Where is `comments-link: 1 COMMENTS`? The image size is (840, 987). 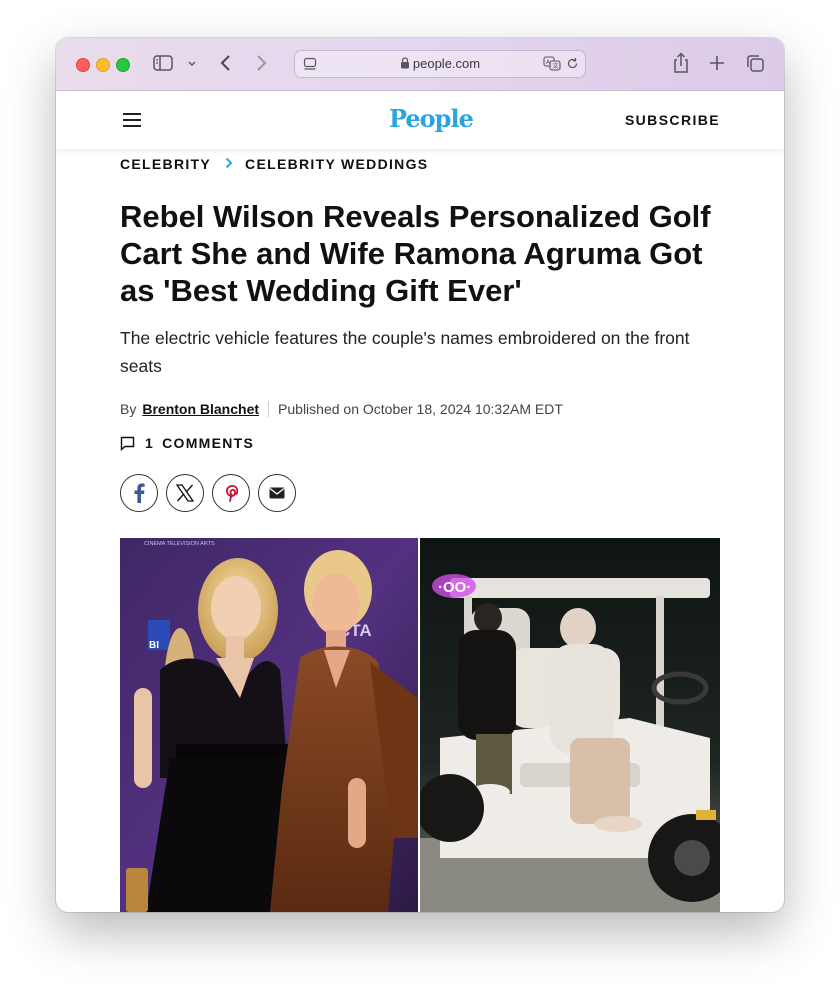
comments-link: 1 COMMENTS is located at coordinates (187, 443).